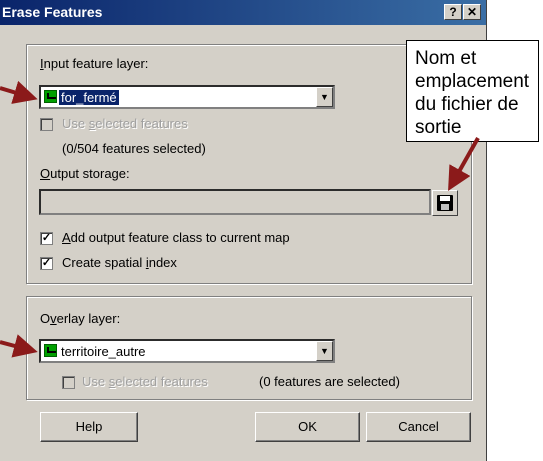 The image size is (543, 461). I want to click on arrow-to-input-layer, so click(19, 92).